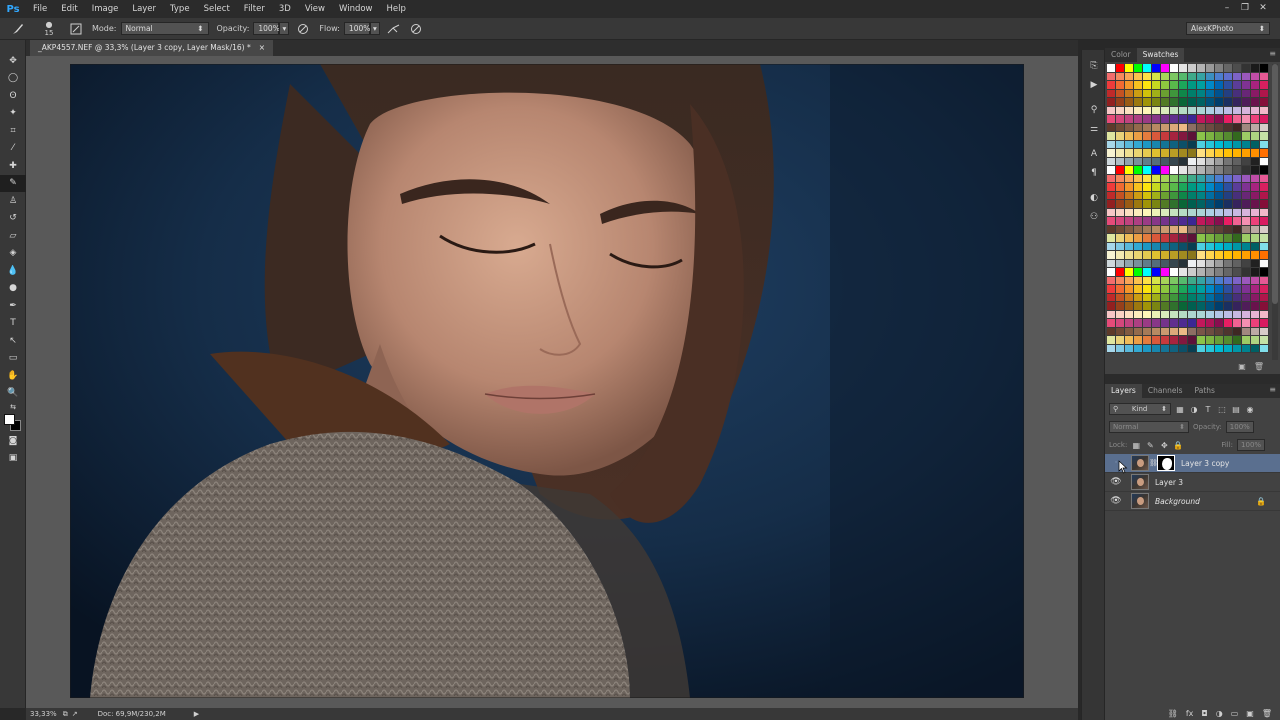  I want to click on new-group-icon: ▭, so click(1235, 713).